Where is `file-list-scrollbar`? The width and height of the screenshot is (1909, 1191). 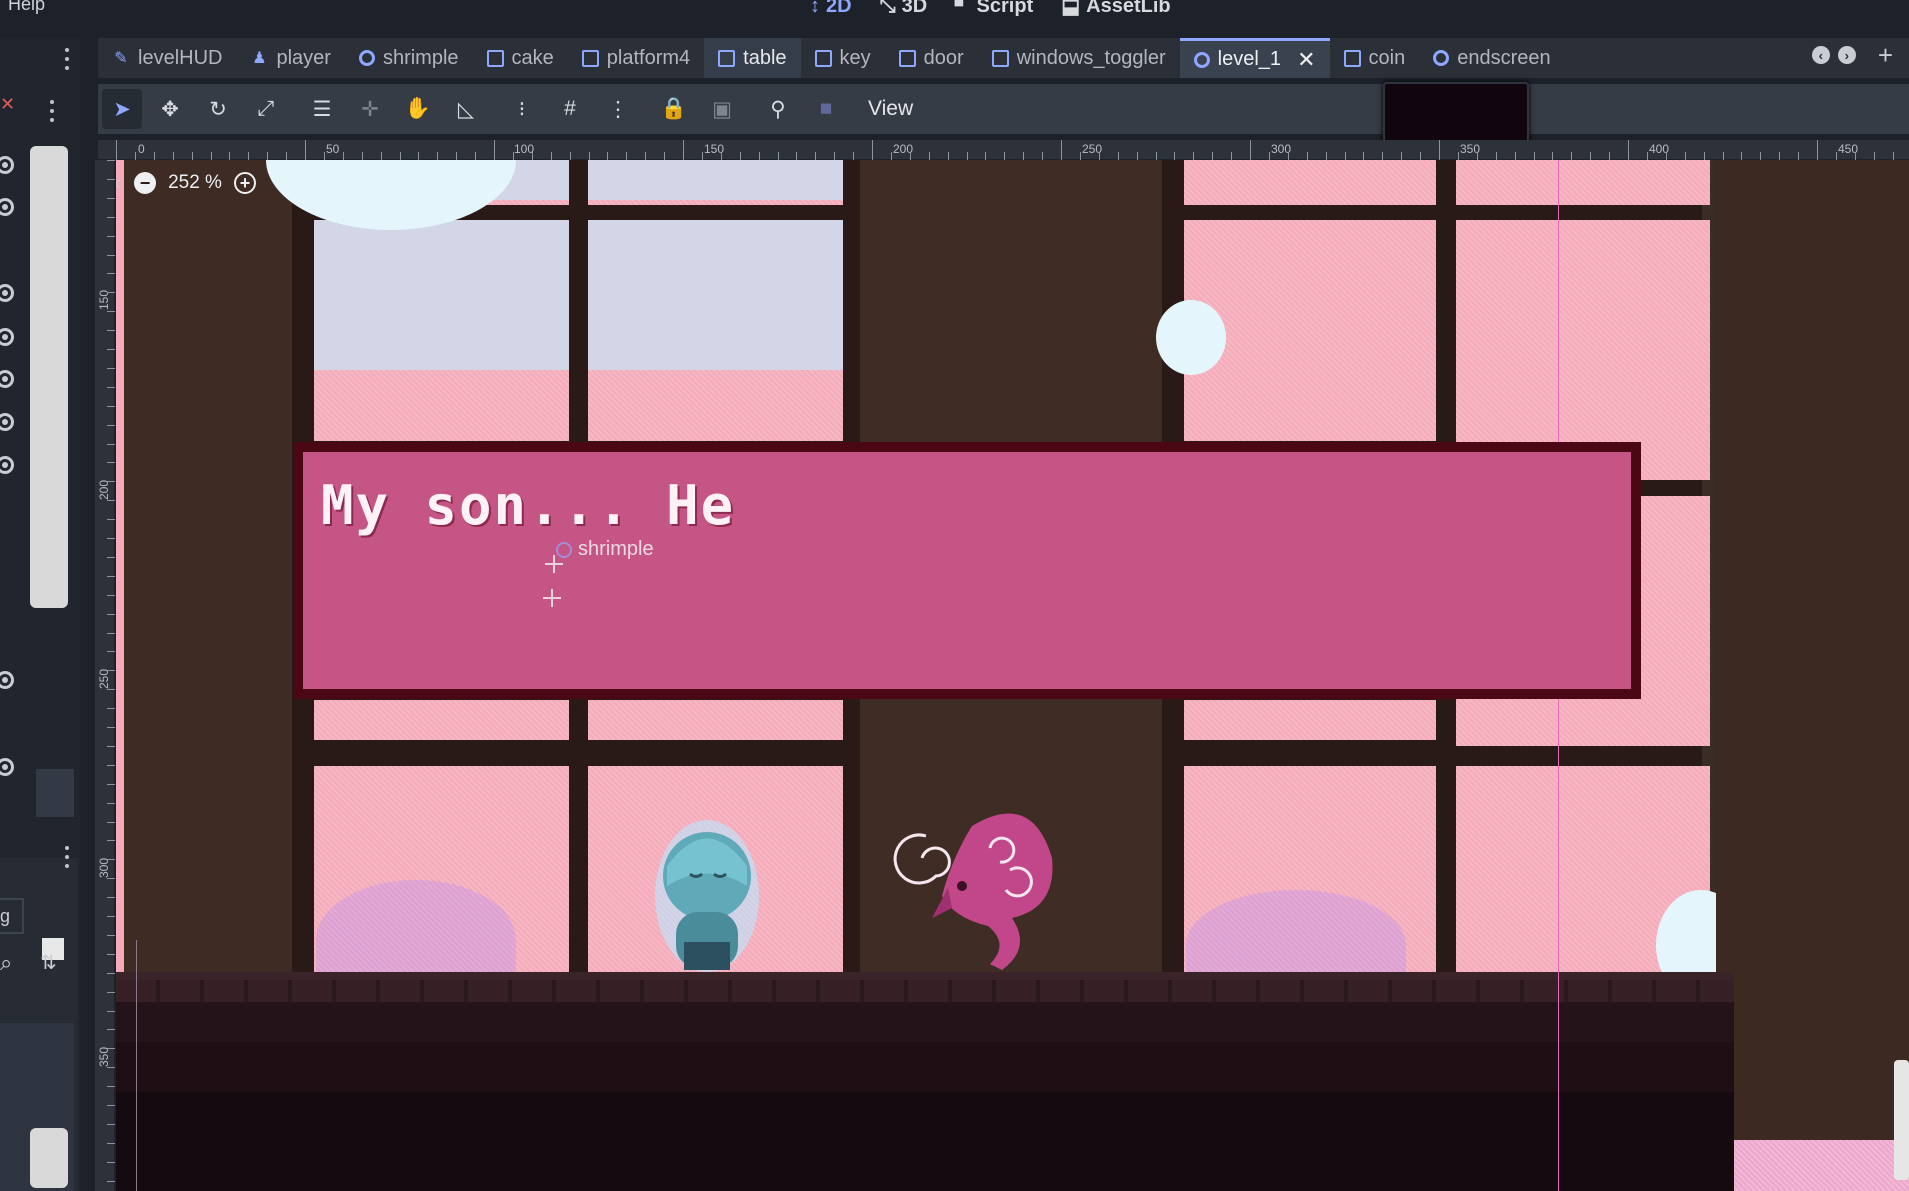
file-list-scrollbar is located at coordinates (49, 1158).